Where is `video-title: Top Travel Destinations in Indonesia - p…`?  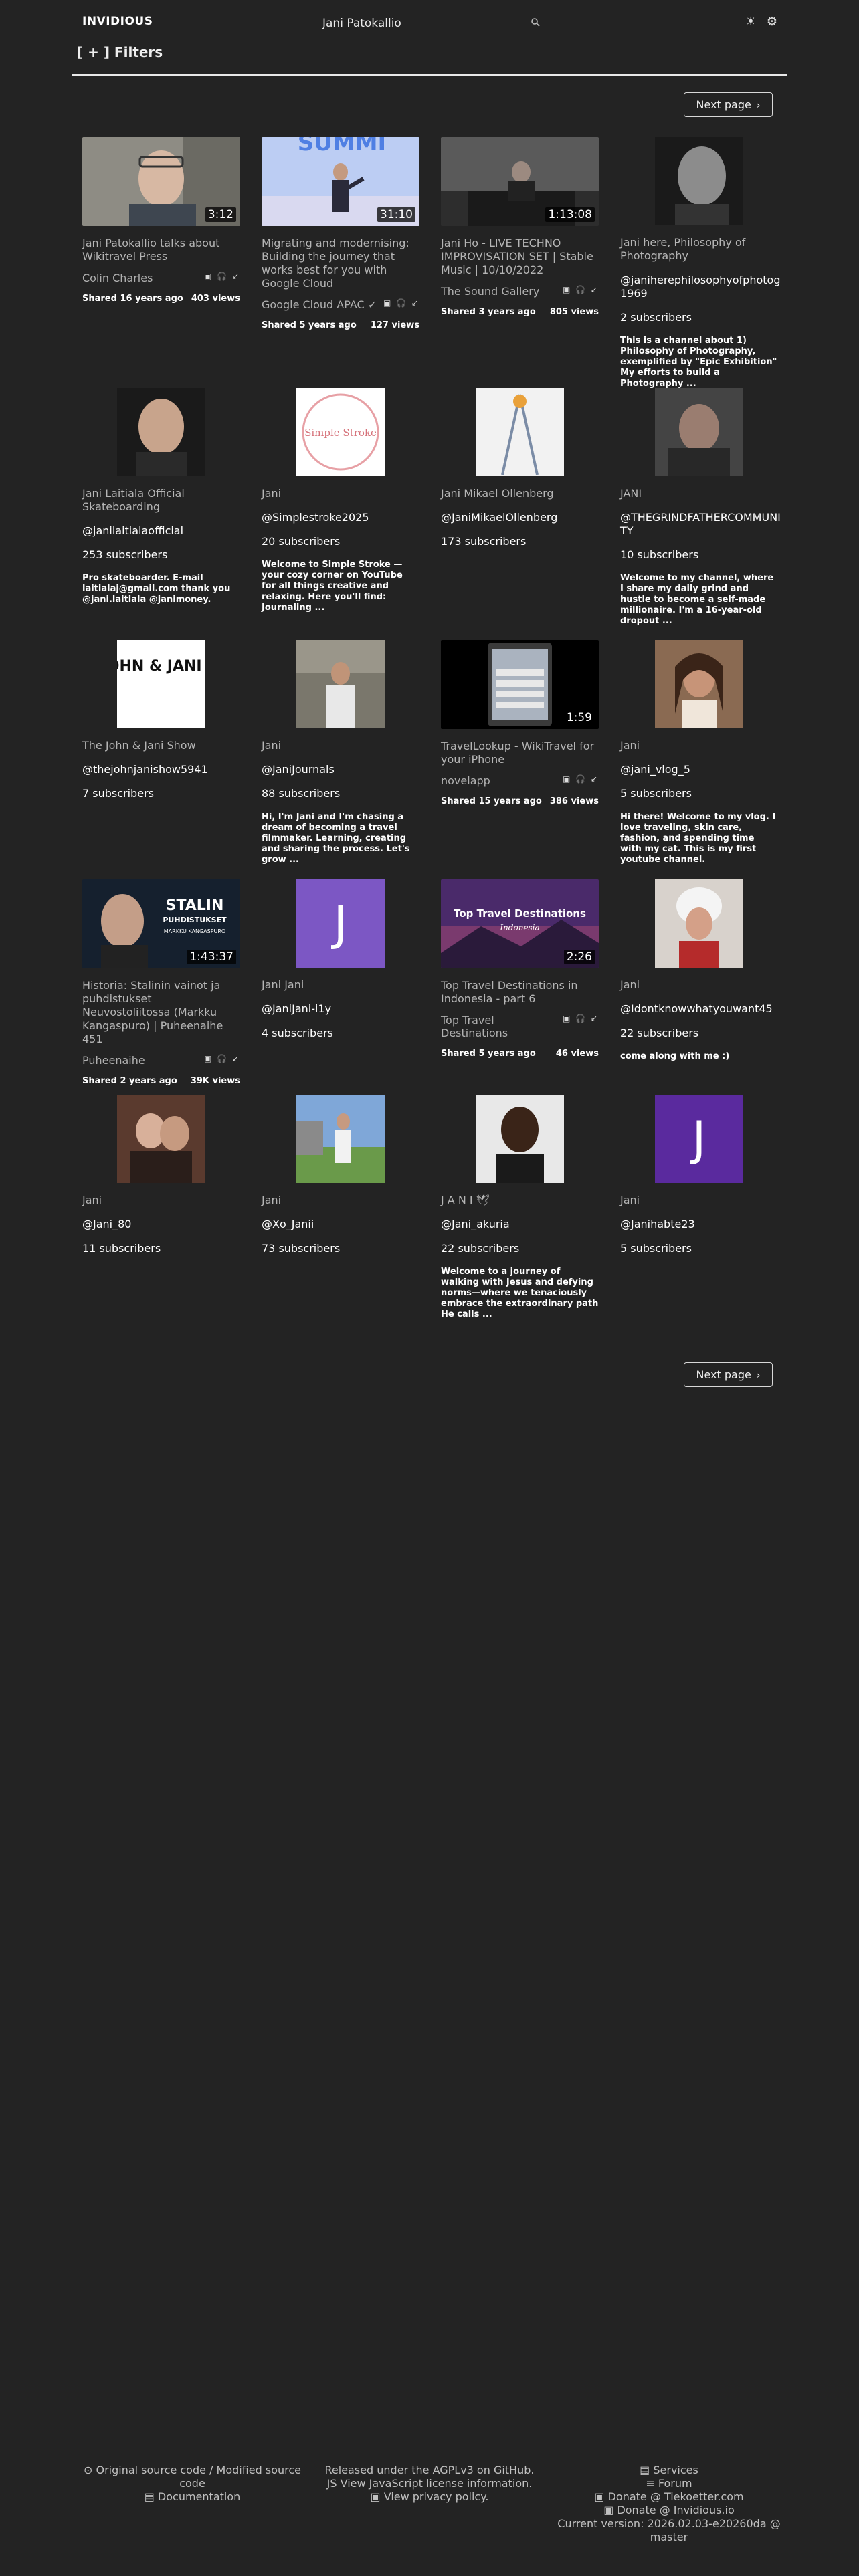 video-title: Top Travel Destinations in Indonesia - p… is located at coordinates (521, 992).